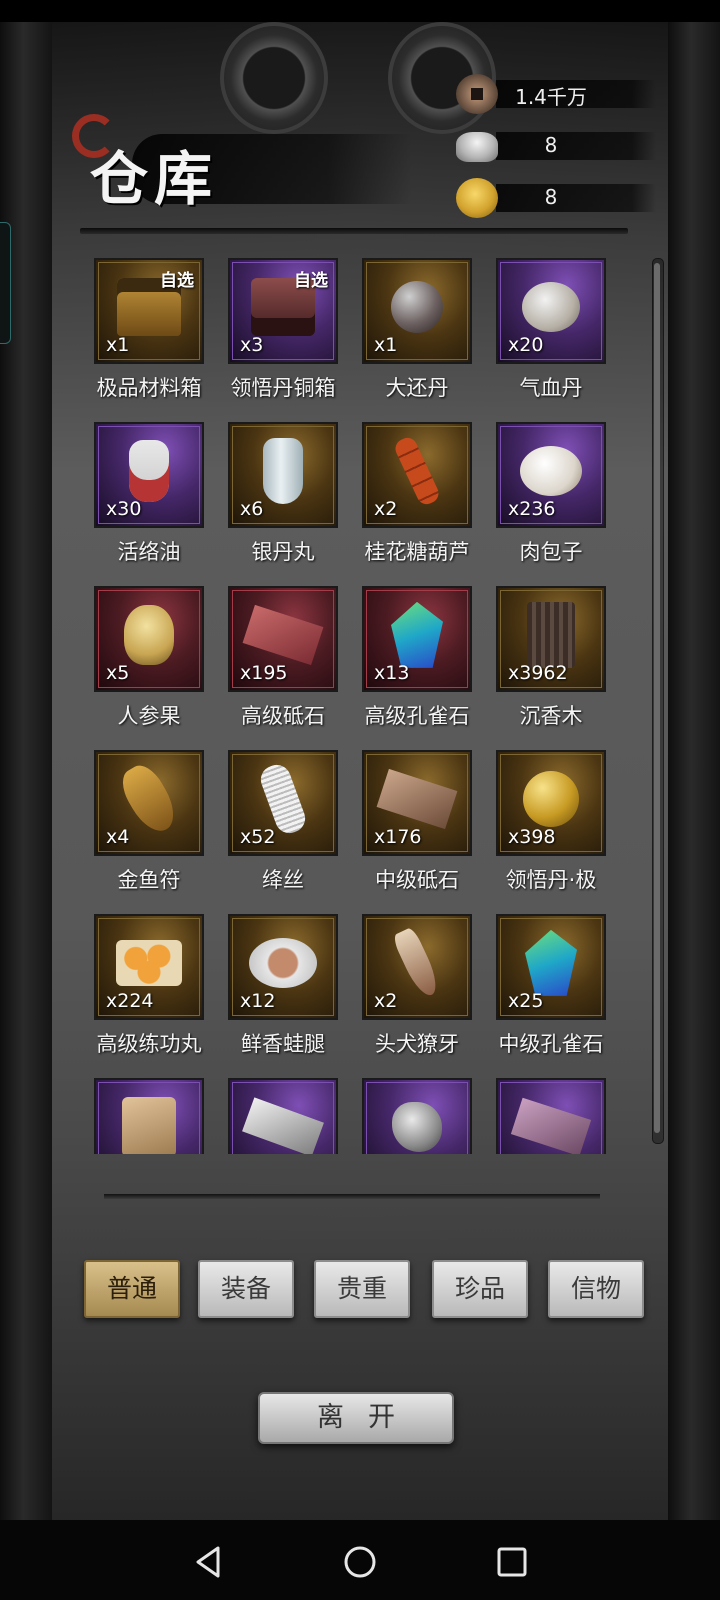 The width and height of the screenshot is (720, 1600). I want to click on item-slot: x5 人参果, so click(146, 666).